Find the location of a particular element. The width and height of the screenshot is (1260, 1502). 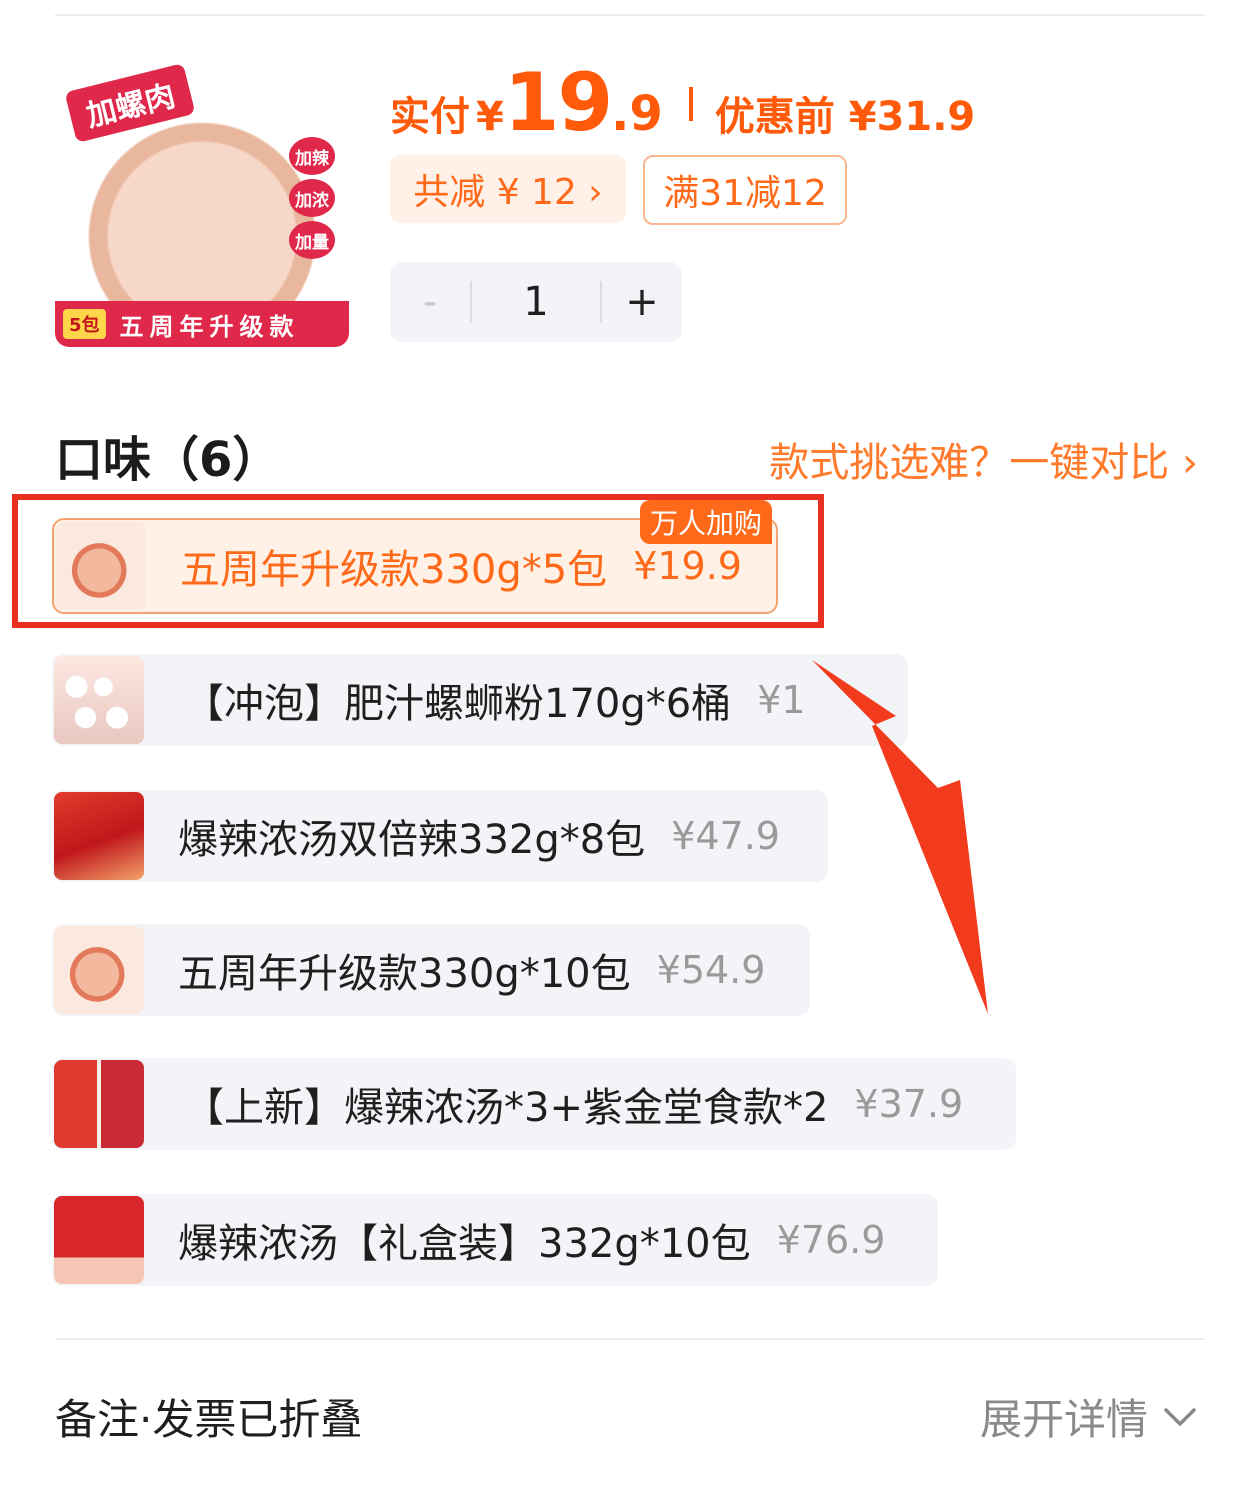

annotation-arrow is located at coordinates (900, 837).